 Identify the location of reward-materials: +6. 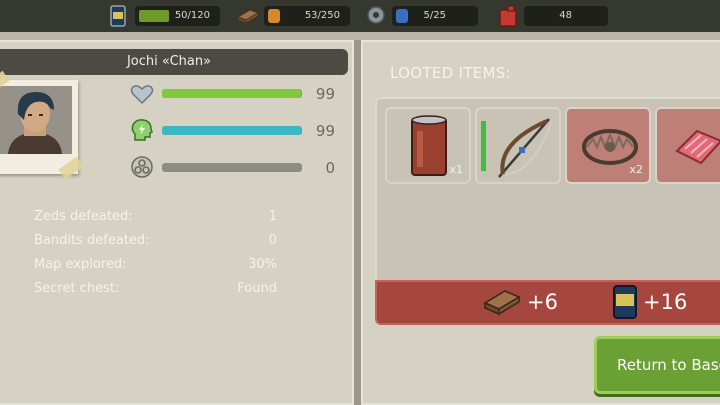
(542, 302).